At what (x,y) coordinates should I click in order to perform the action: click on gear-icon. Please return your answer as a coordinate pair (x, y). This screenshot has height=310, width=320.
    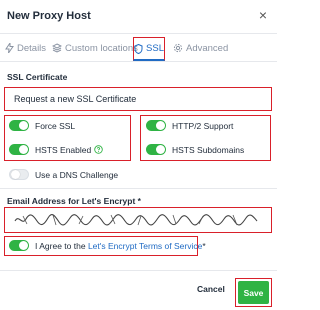
    Looking at the image, I should click on (178, 48).